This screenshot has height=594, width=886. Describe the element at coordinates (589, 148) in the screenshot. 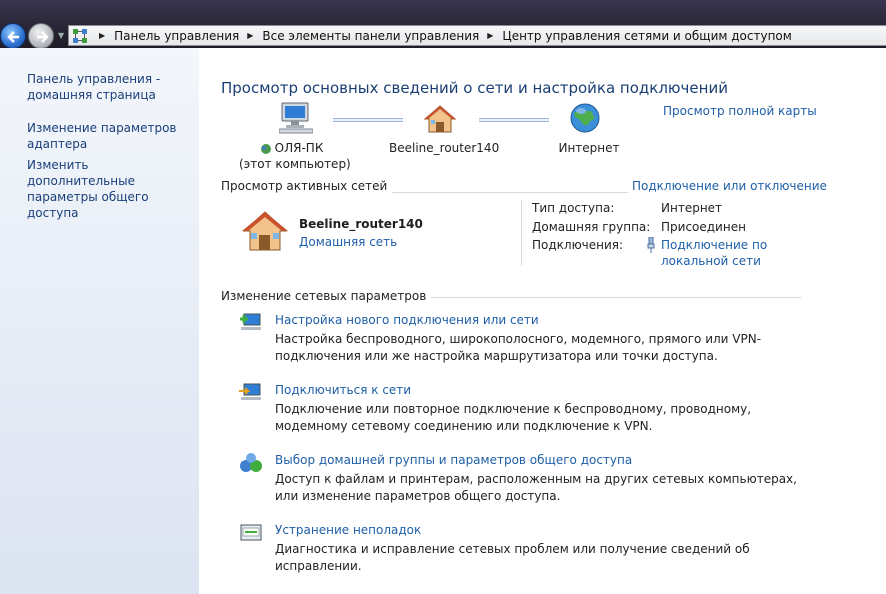

I see `internet-label: Интернет` at that location.